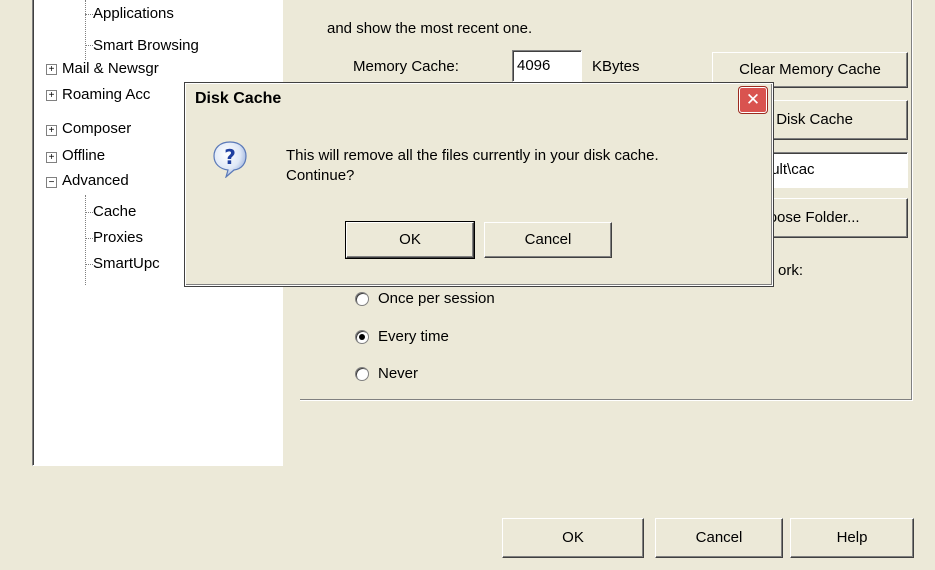 This screenshot has width=935, height=570. What do you see at coordinates (753, 100) in the screenshot?
I see `close-icon: ✕` at bounding box center [753, 100].